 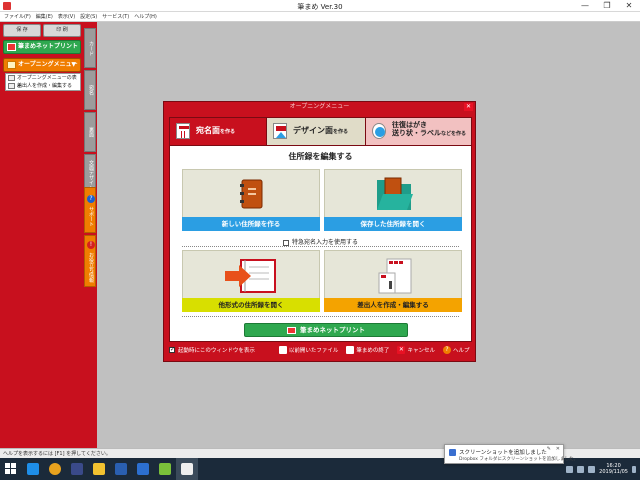 I want to click on tab-design-suffix: を作る, so click(x=341, y=132).